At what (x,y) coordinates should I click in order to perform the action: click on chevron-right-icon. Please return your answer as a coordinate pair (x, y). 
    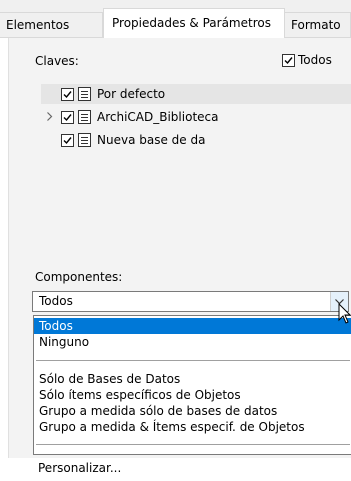
    Looking at the image, I should click on (50, 116).